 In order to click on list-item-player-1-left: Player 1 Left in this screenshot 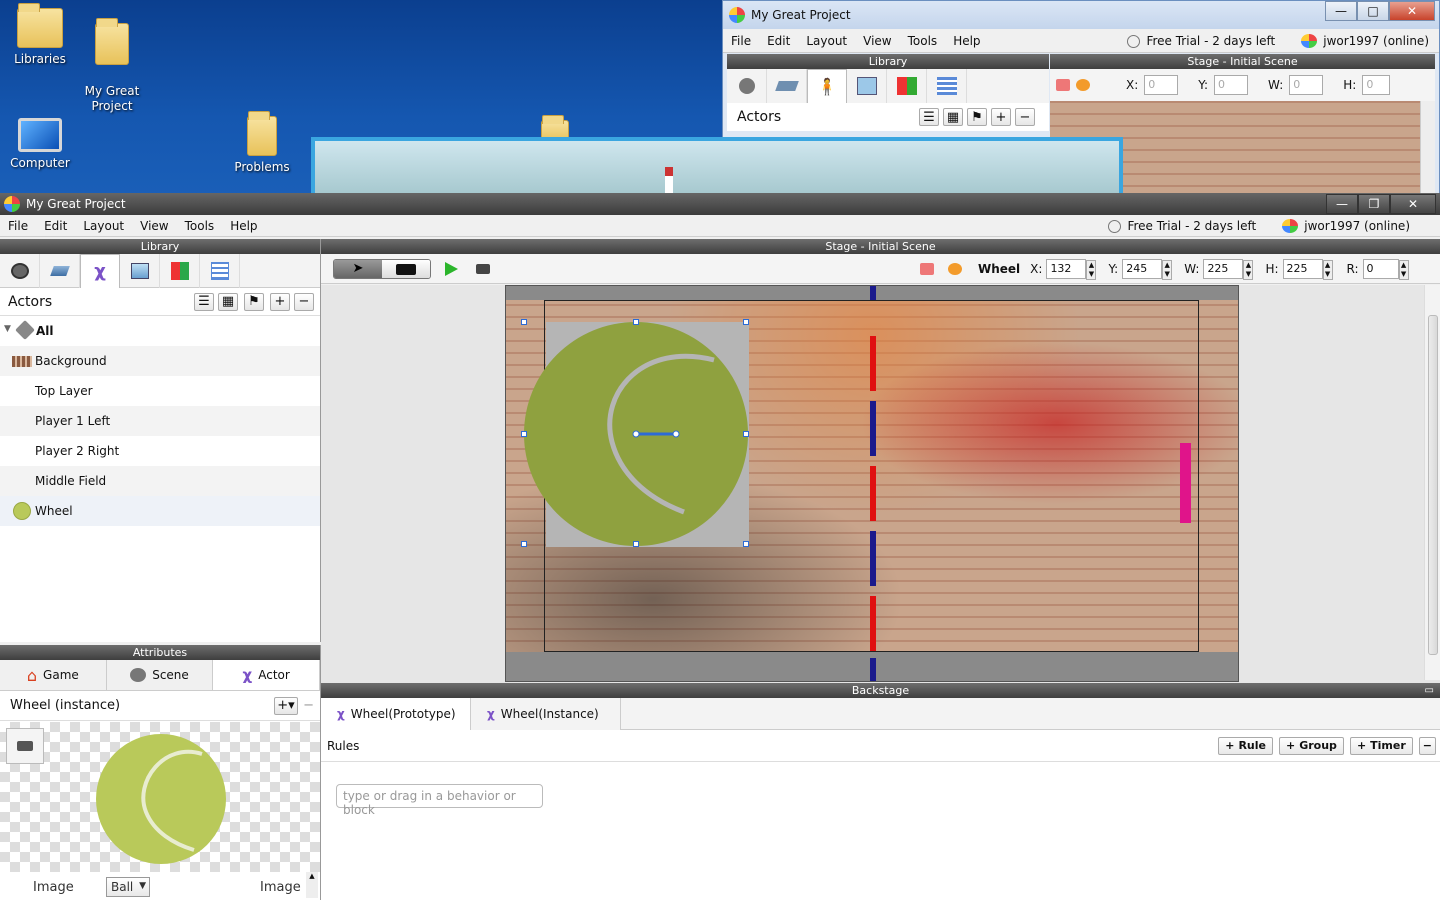, I will do `click(160, 421)`.